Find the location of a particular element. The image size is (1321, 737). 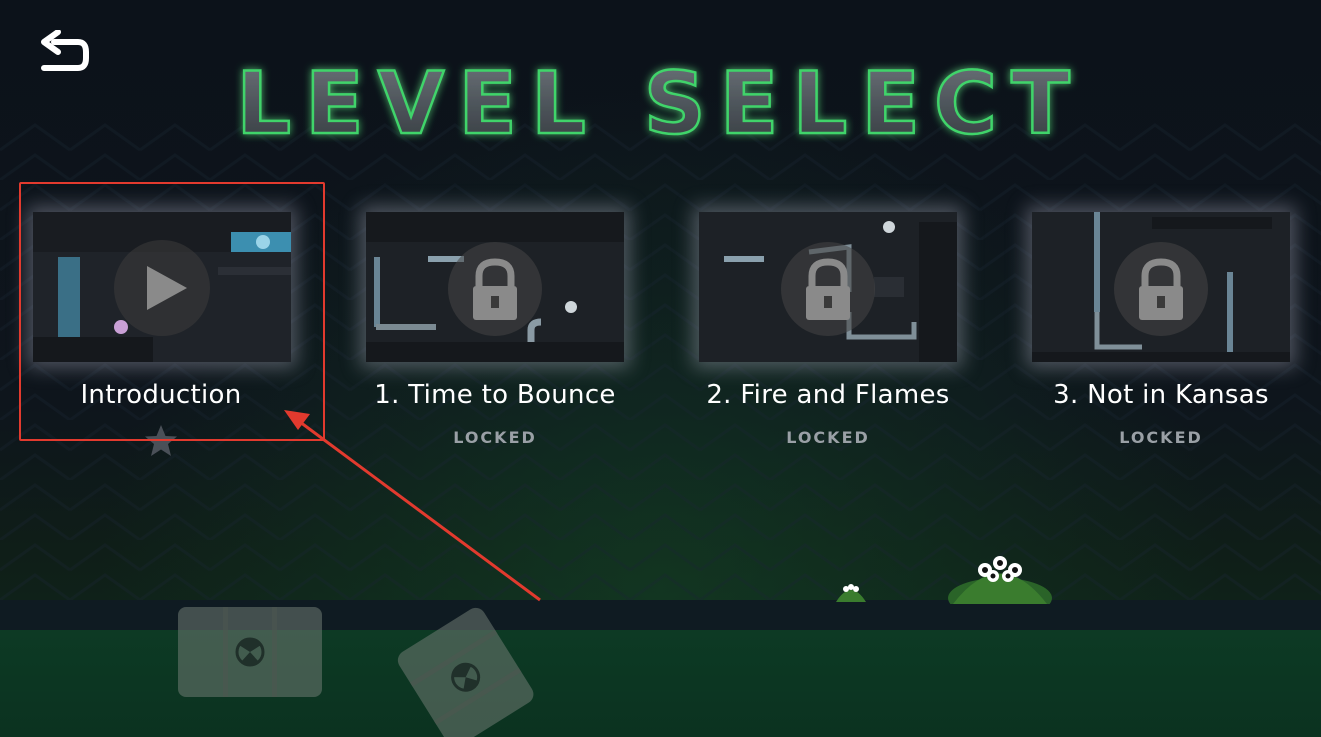

back-button is located at coordinates (64, 54).